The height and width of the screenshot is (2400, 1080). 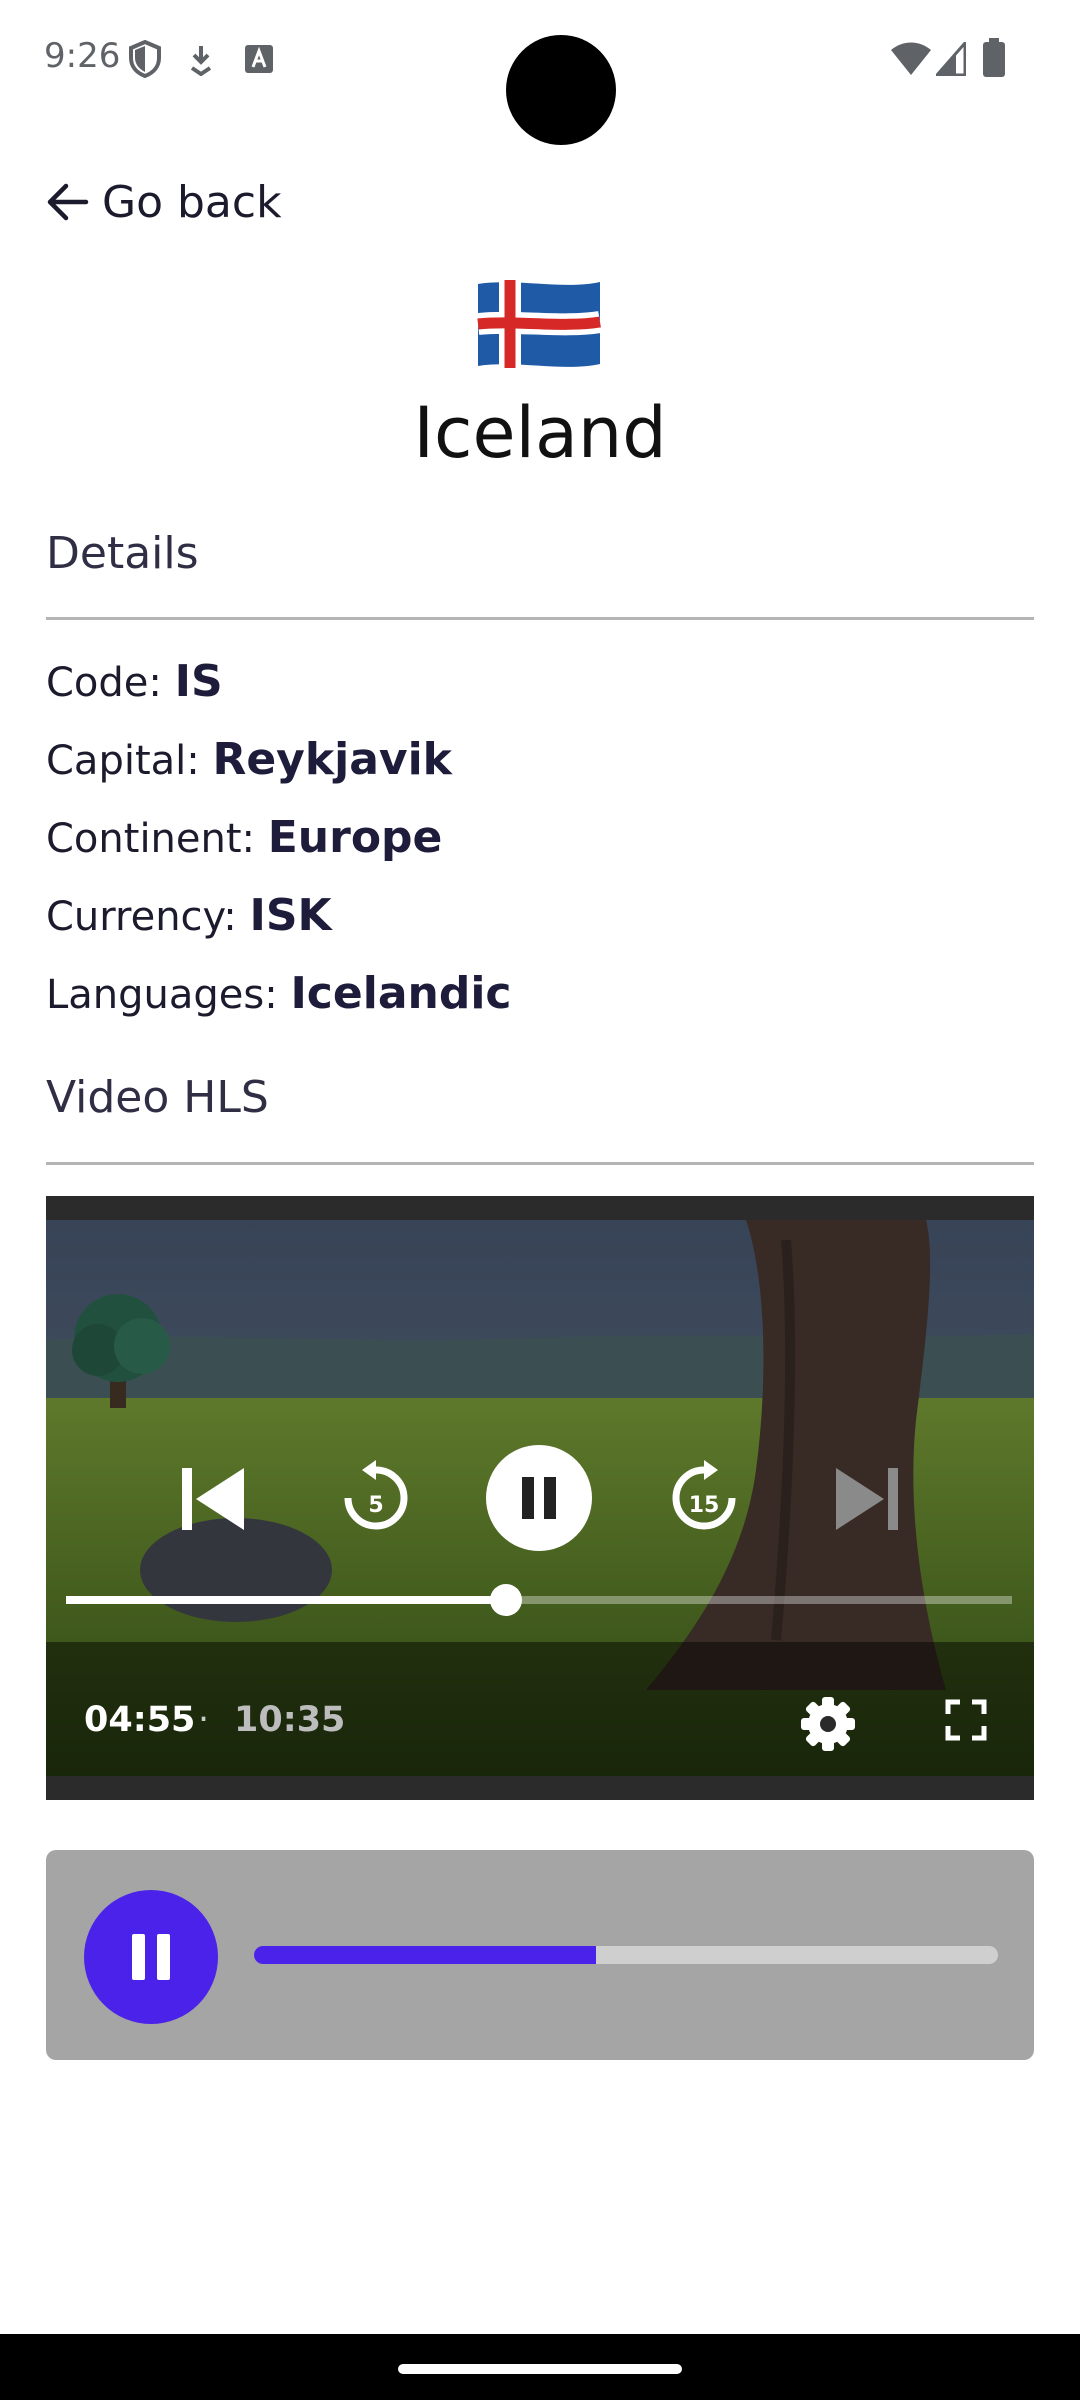 What do you see at coordinates (140, 1720) in the screenshot?
I see `video-current-time: 04:55` at bounding box center [140, 1720].